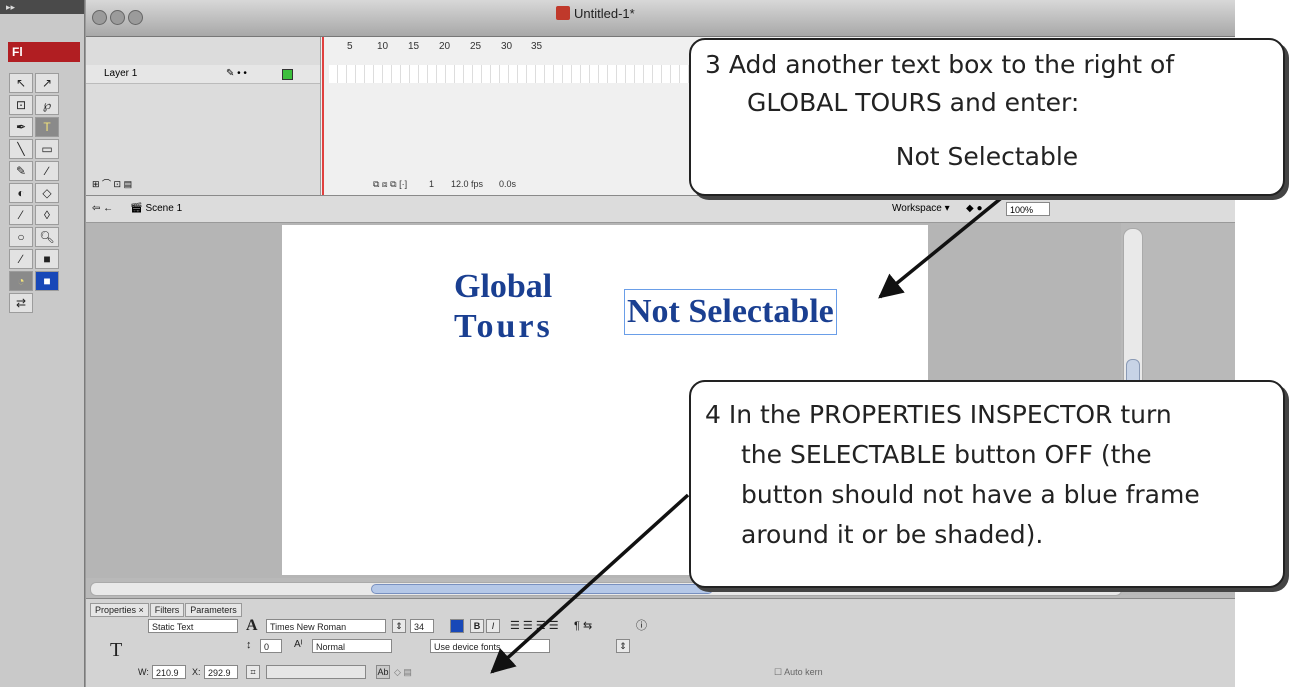 The image size is (1290, 687). I want to click on app-logo: Fl, so click(44, 52).